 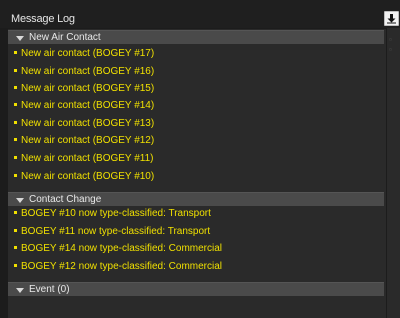 I want to click on message-text: New air contact (BOGEY #16), so click(x=88, y=71).